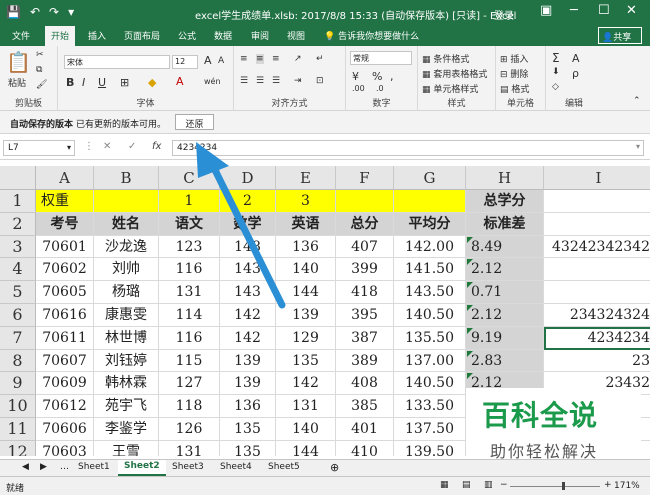  I want to click on conditional-format-button: ▦ 条件格式, so click(445, 58).